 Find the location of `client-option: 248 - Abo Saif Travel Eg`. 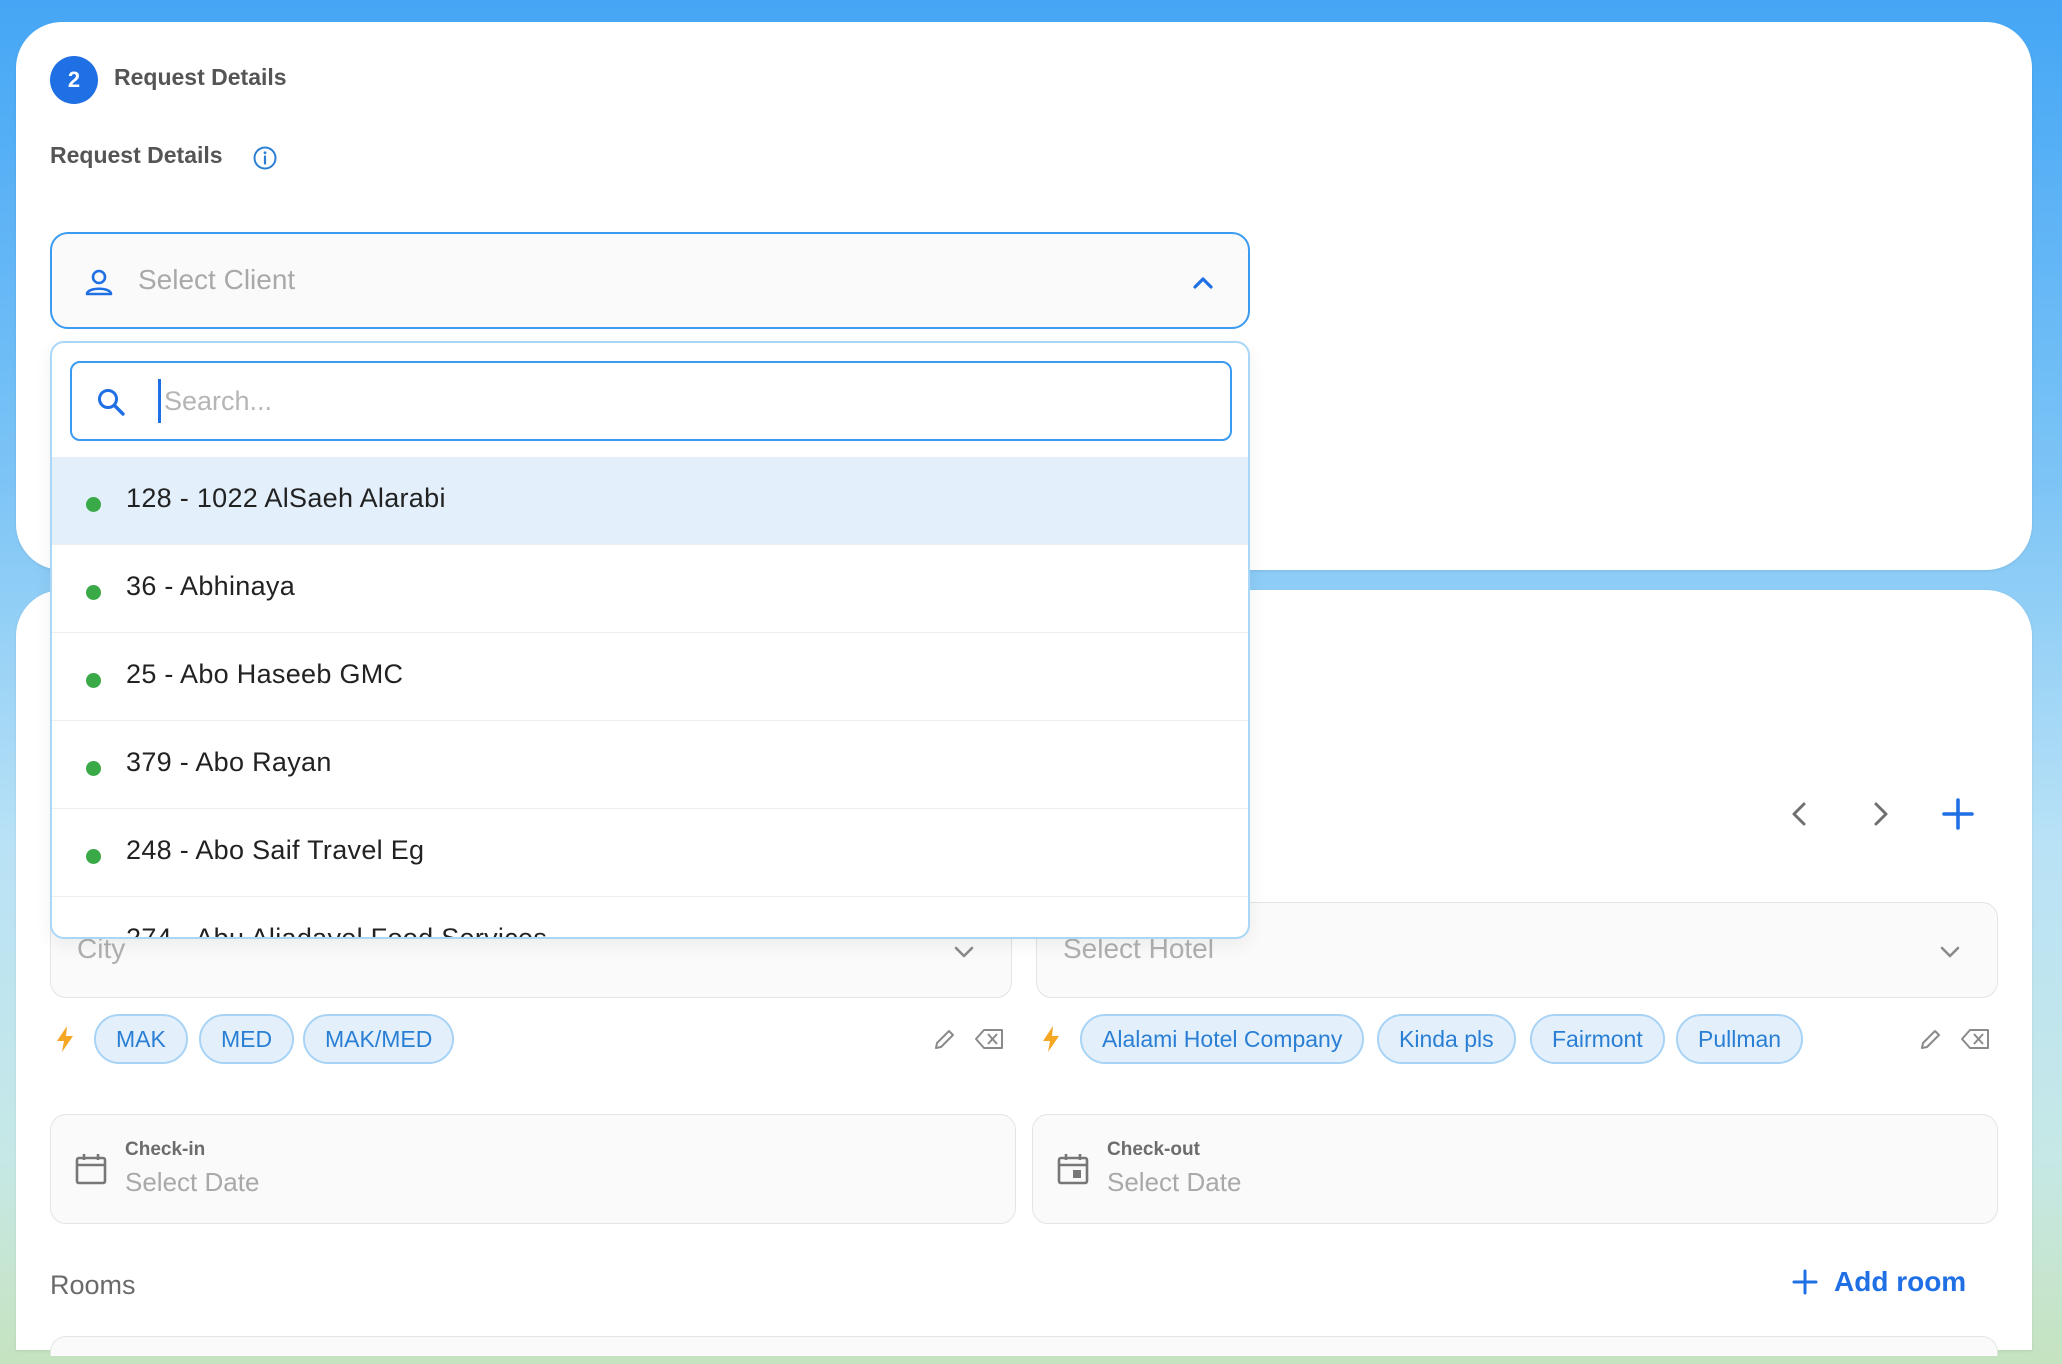

client-option: 248 - Abo Saif Travel Eg is located at coordinates (650, 853).